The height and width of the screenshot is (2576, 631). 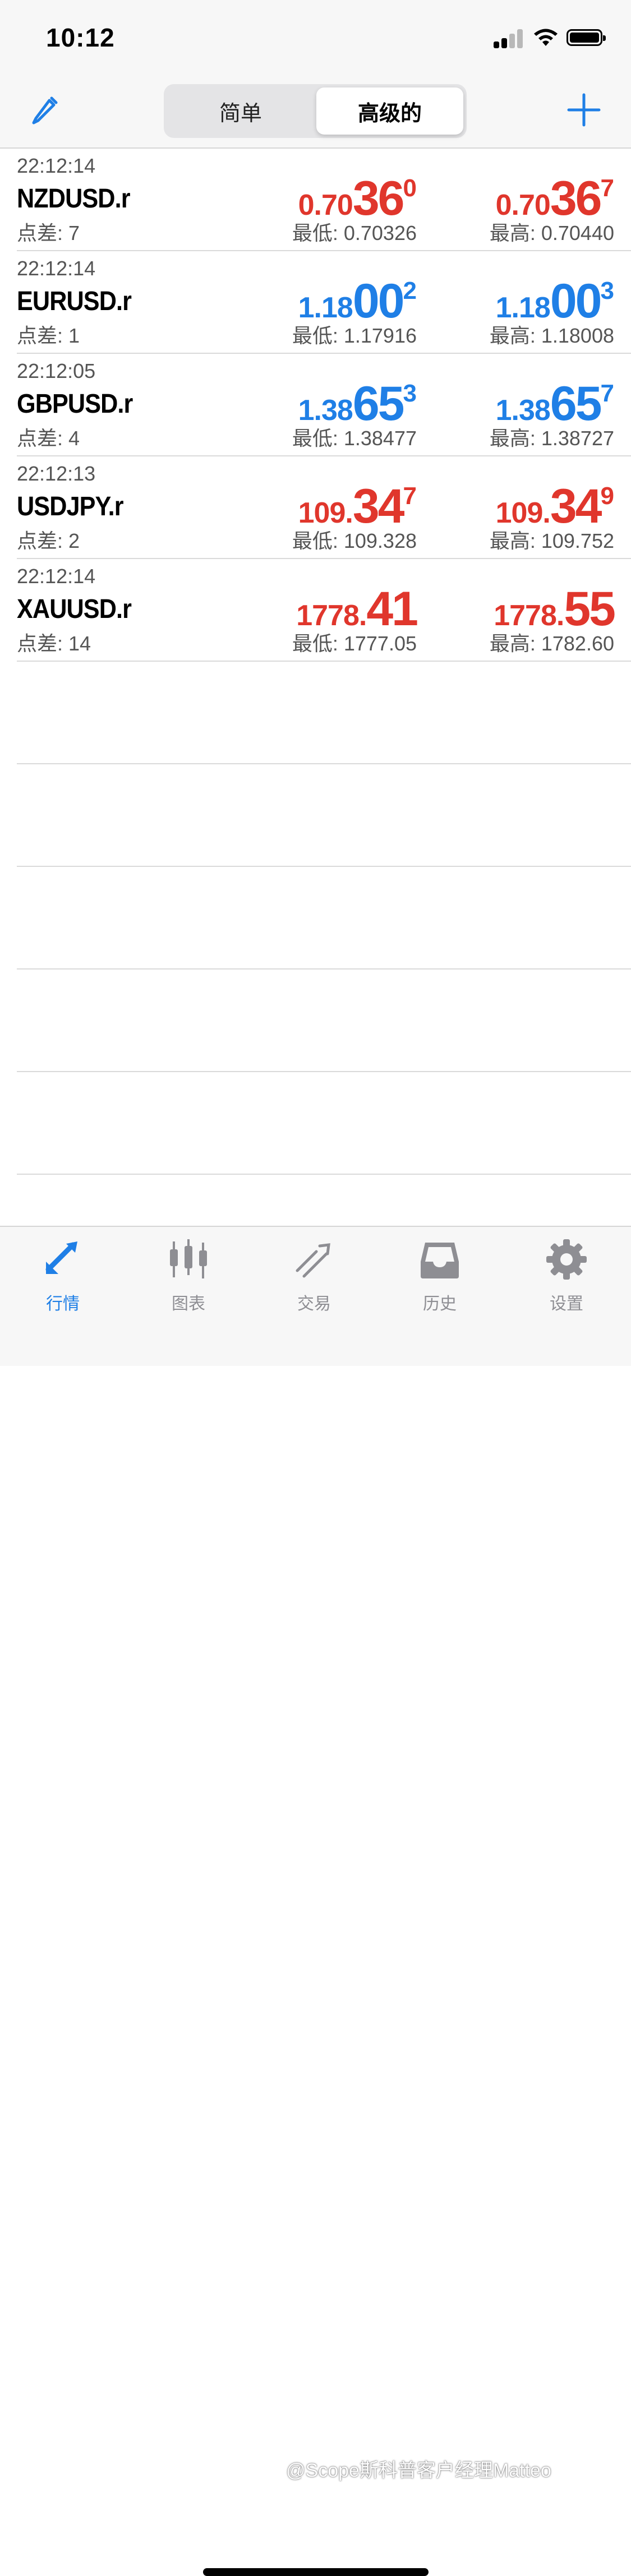 I want to click on bid-price: 0.70360, so click(x=357, y=198).